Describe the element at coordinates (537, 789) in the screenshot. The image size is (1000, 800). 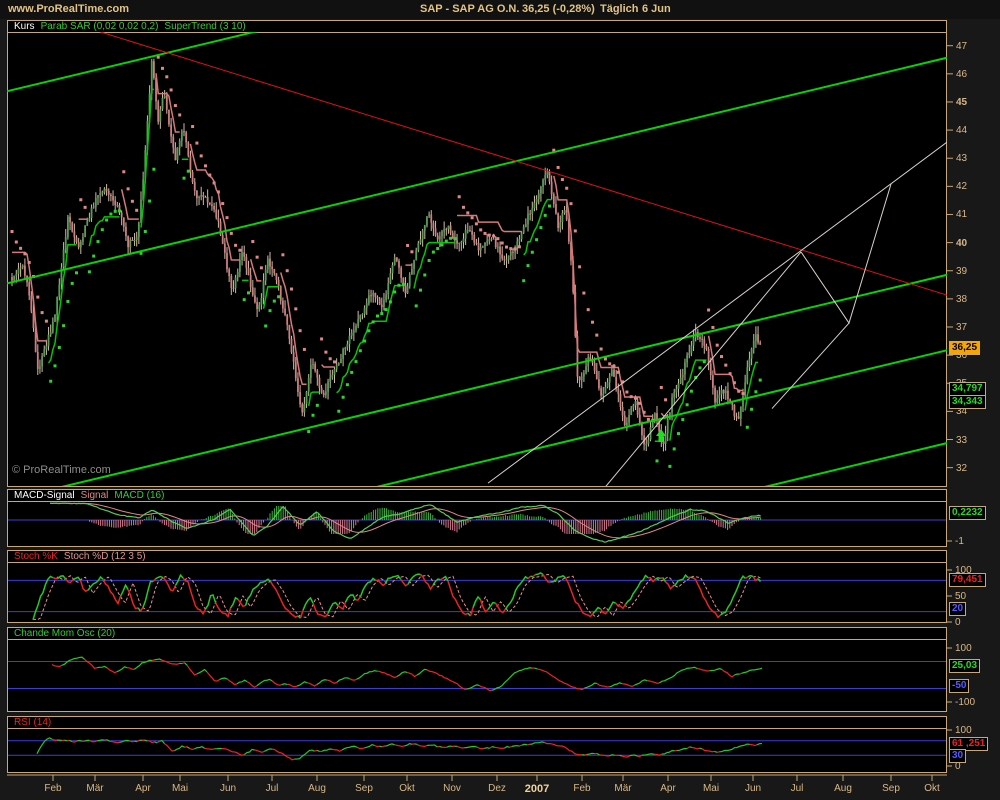
I see `month-label: 2007` at that location.